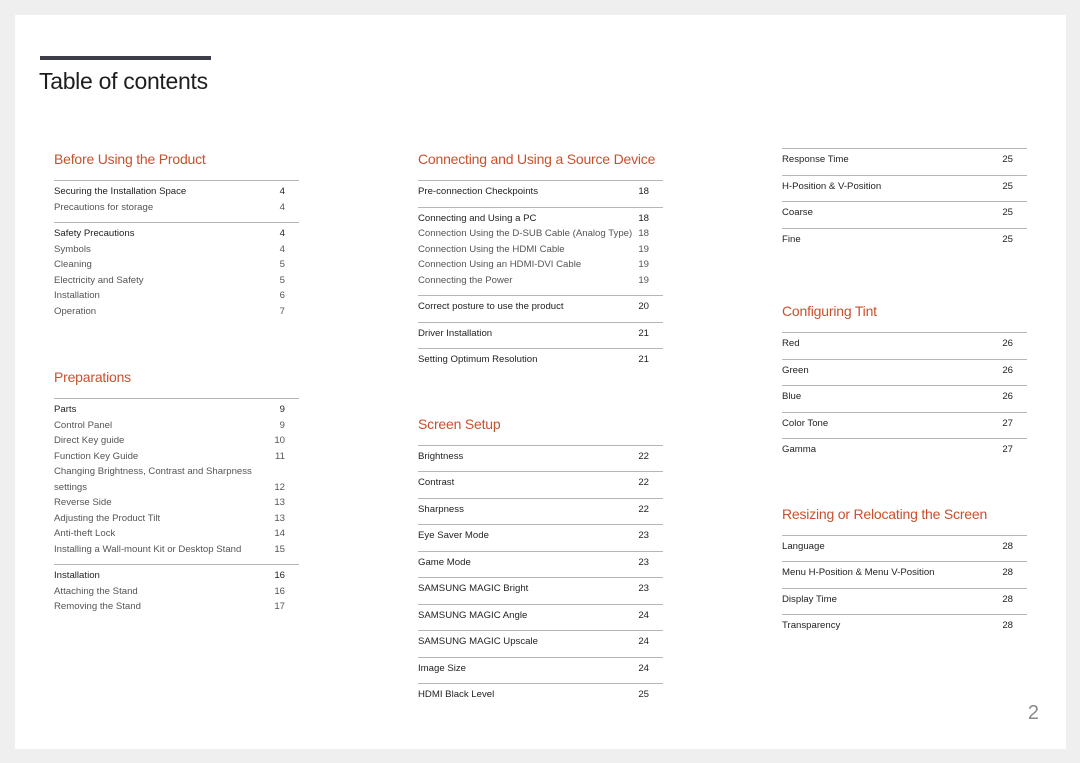 This screenshot has width=1080, height=763. Describe the element at coordinates (904, 450) in the screenshot. I see `toc-entry: Gamma 27` at that location.